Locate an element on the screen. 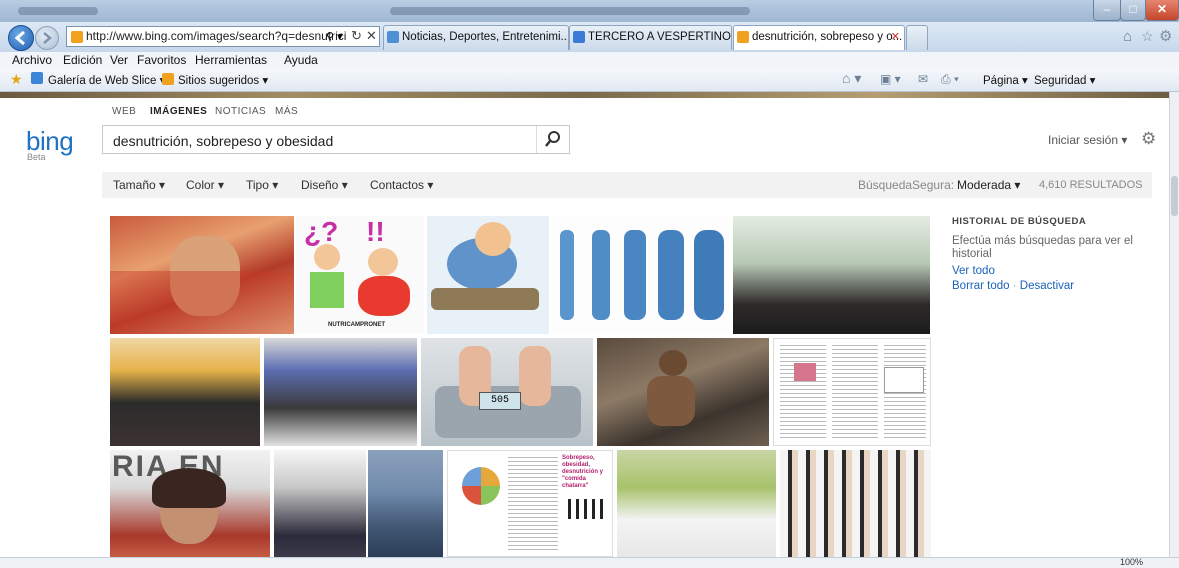 The width and height of the screenshot is (1179, 568). status-bar: 100% is located at coordinates (589, 562).